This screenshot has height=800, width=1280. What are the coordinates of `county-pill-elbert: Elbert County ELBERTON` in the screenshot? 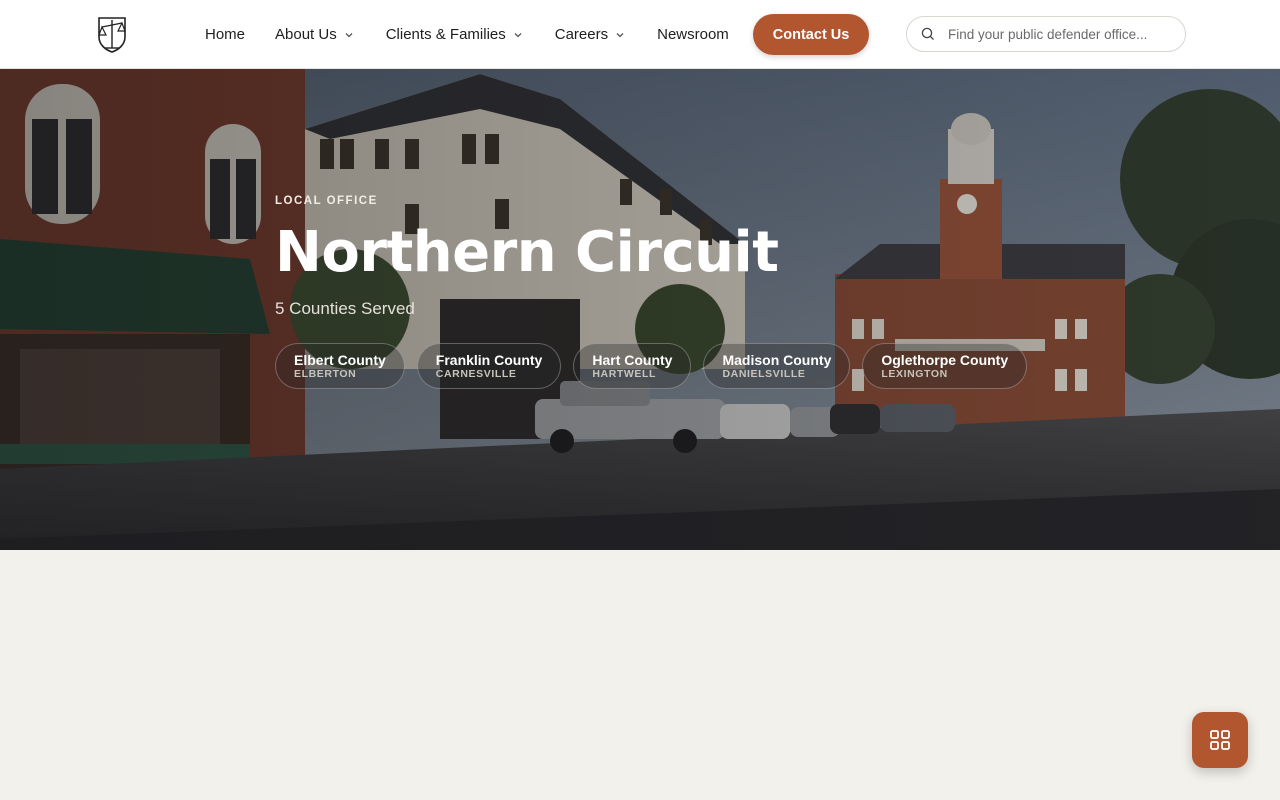 It's located at (340, 366).